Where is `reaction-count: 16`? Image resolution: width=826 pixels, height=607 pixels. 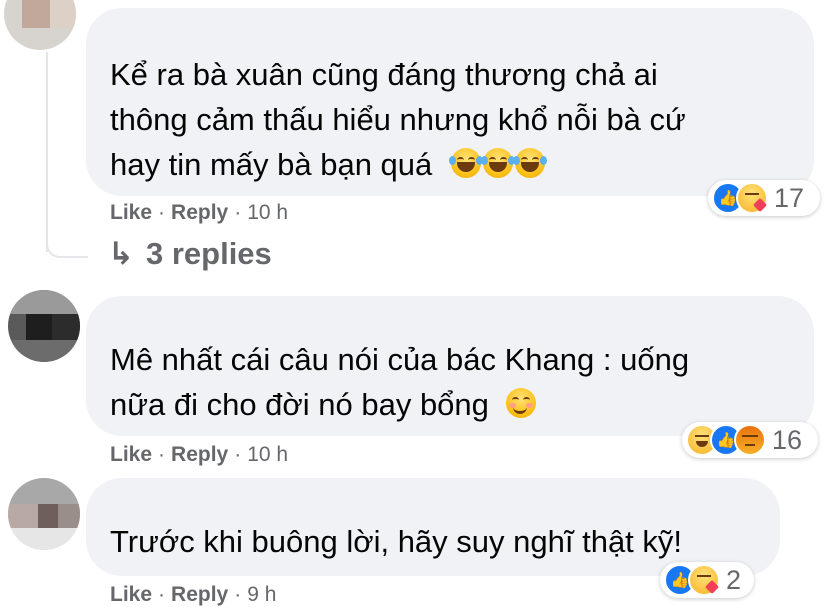
reaction-count: 16 is located at coordinates (787, 439).